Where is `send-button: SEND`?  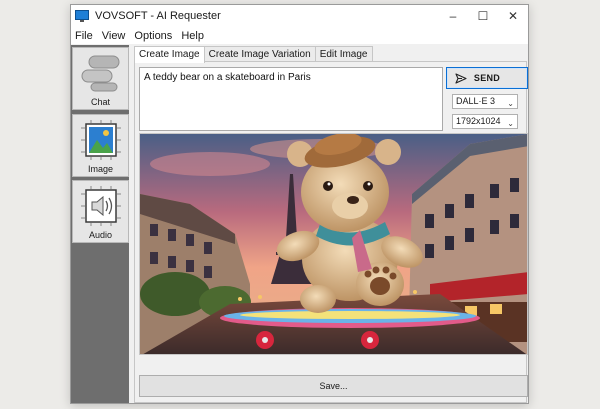 send-button: SEND is located at coordinates (487, 78).